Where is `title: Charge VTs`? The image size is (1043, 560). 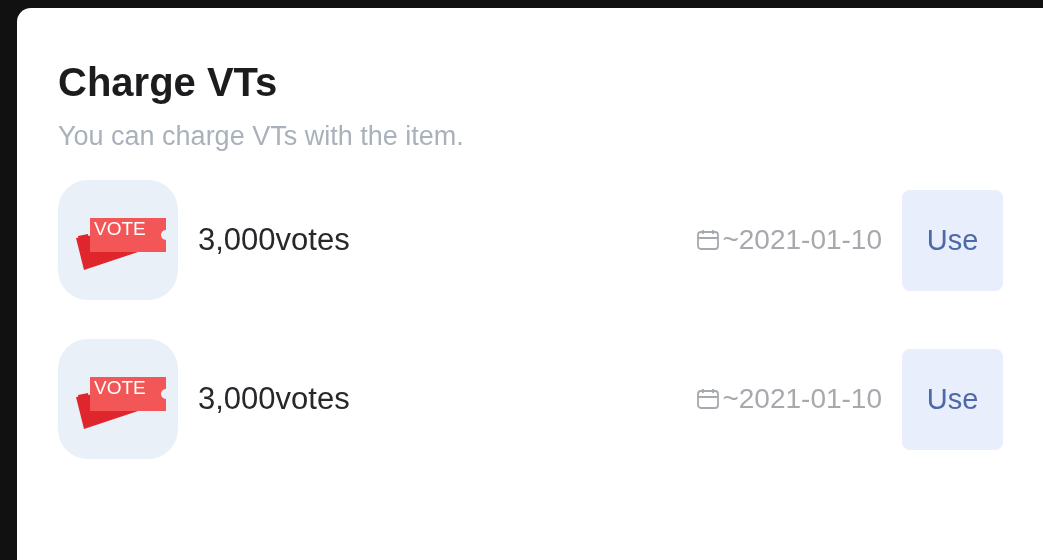
title: Charge VTs is located at coordinates (168, 82).